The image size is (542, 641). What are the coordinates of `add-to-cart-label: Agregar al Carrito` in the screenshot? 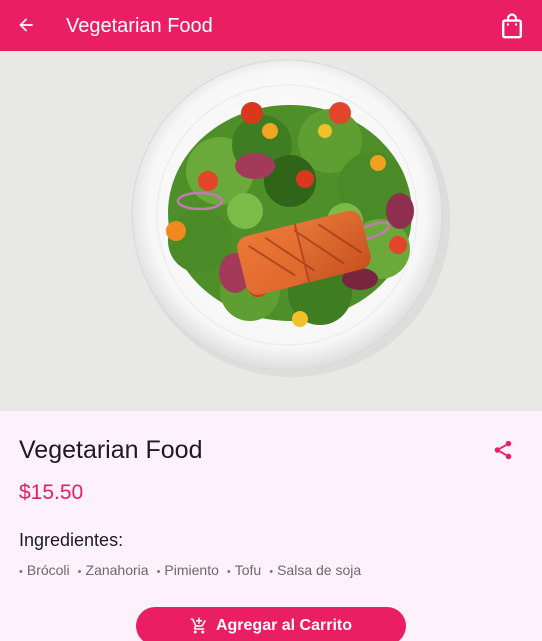 It's located at (284, 625).